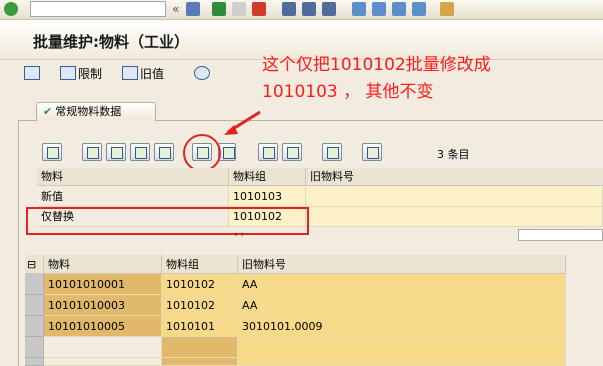  I want to click on refresh-button, so click(203, 74).